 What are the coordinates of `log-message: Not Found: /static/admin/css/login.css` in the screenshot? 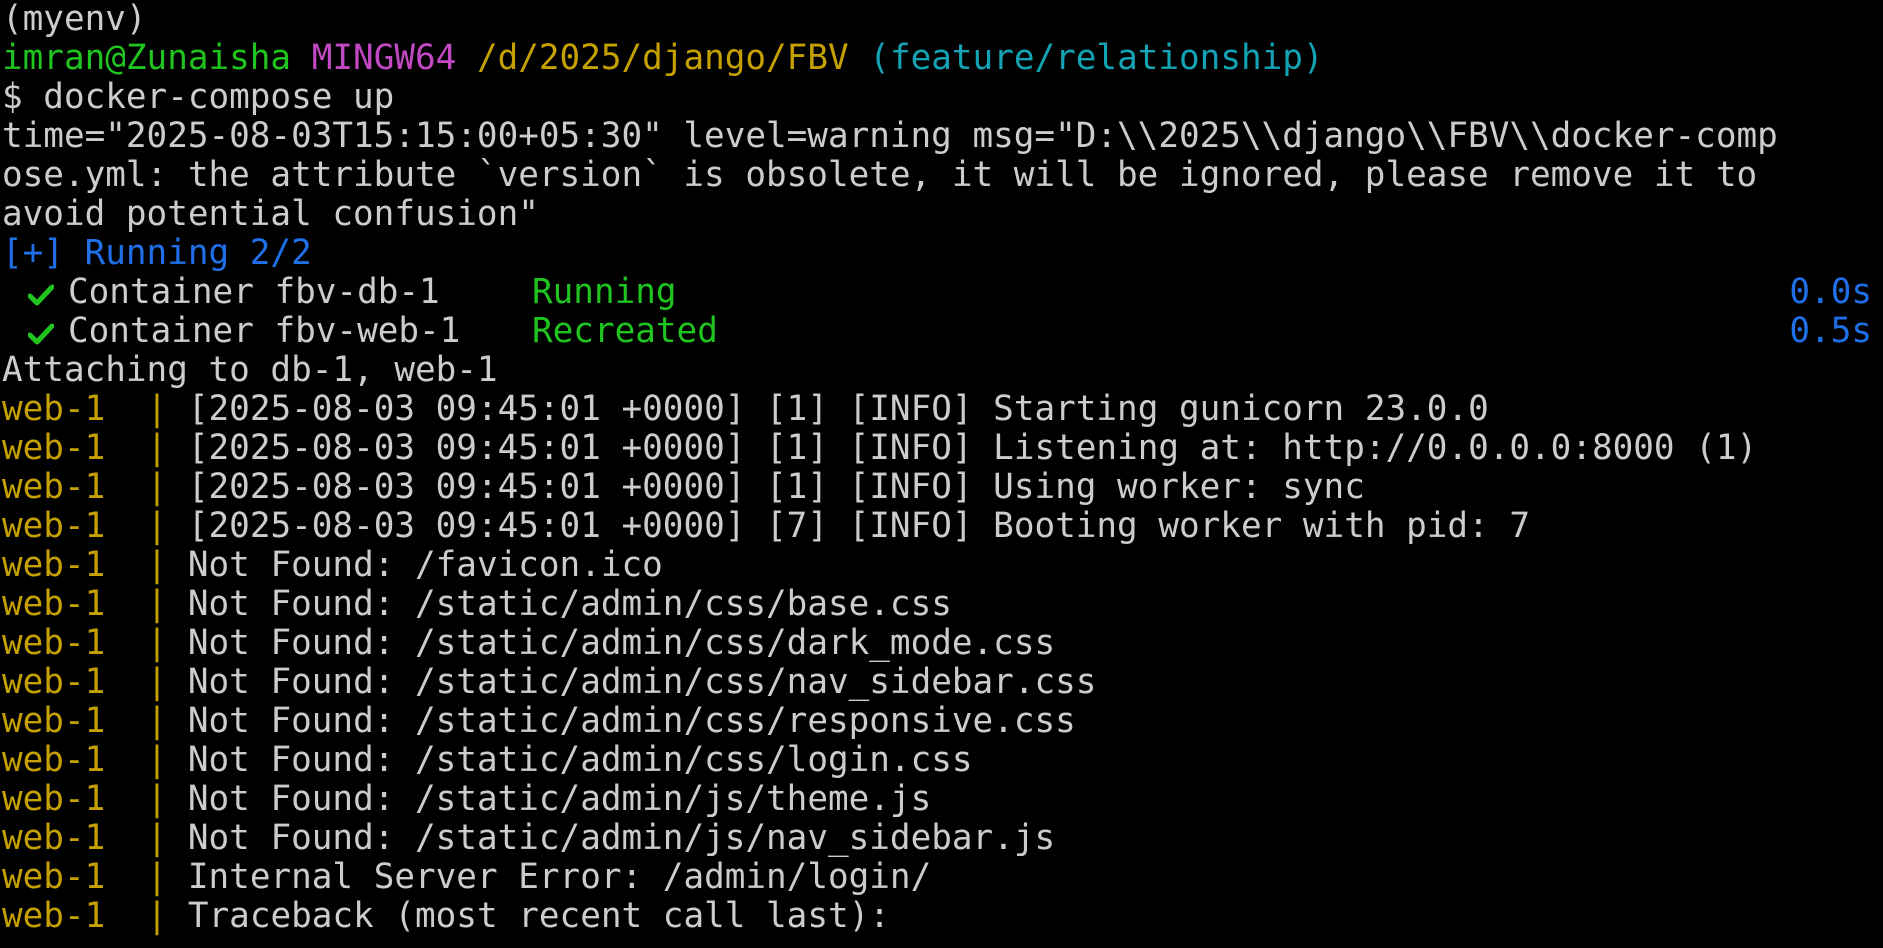 It's located at (580, 760).